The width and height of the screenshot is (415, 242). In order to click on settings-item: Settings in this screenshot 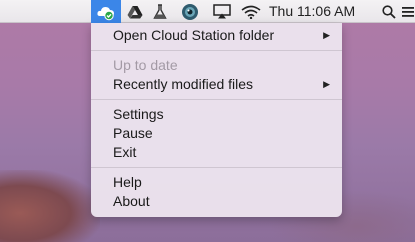, I will do `click(216, 114)`.